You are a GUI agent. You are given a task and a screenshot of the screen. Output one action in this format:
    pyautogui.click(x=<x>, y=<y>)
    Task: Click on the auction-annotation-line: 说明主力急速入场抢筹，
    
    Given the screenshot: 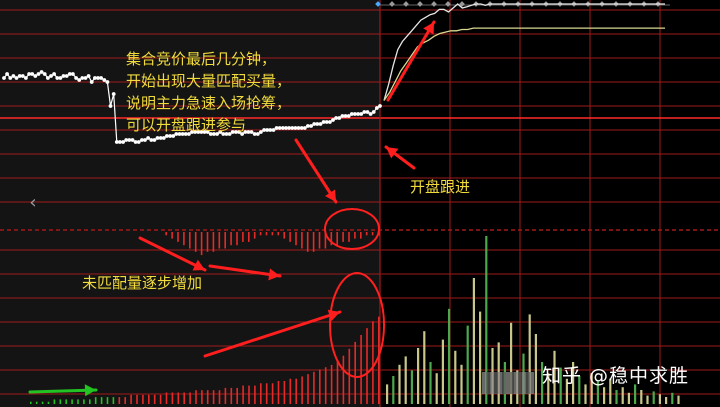 What is the action you would take?
    pyautogui.click(x=209, y=103)
    